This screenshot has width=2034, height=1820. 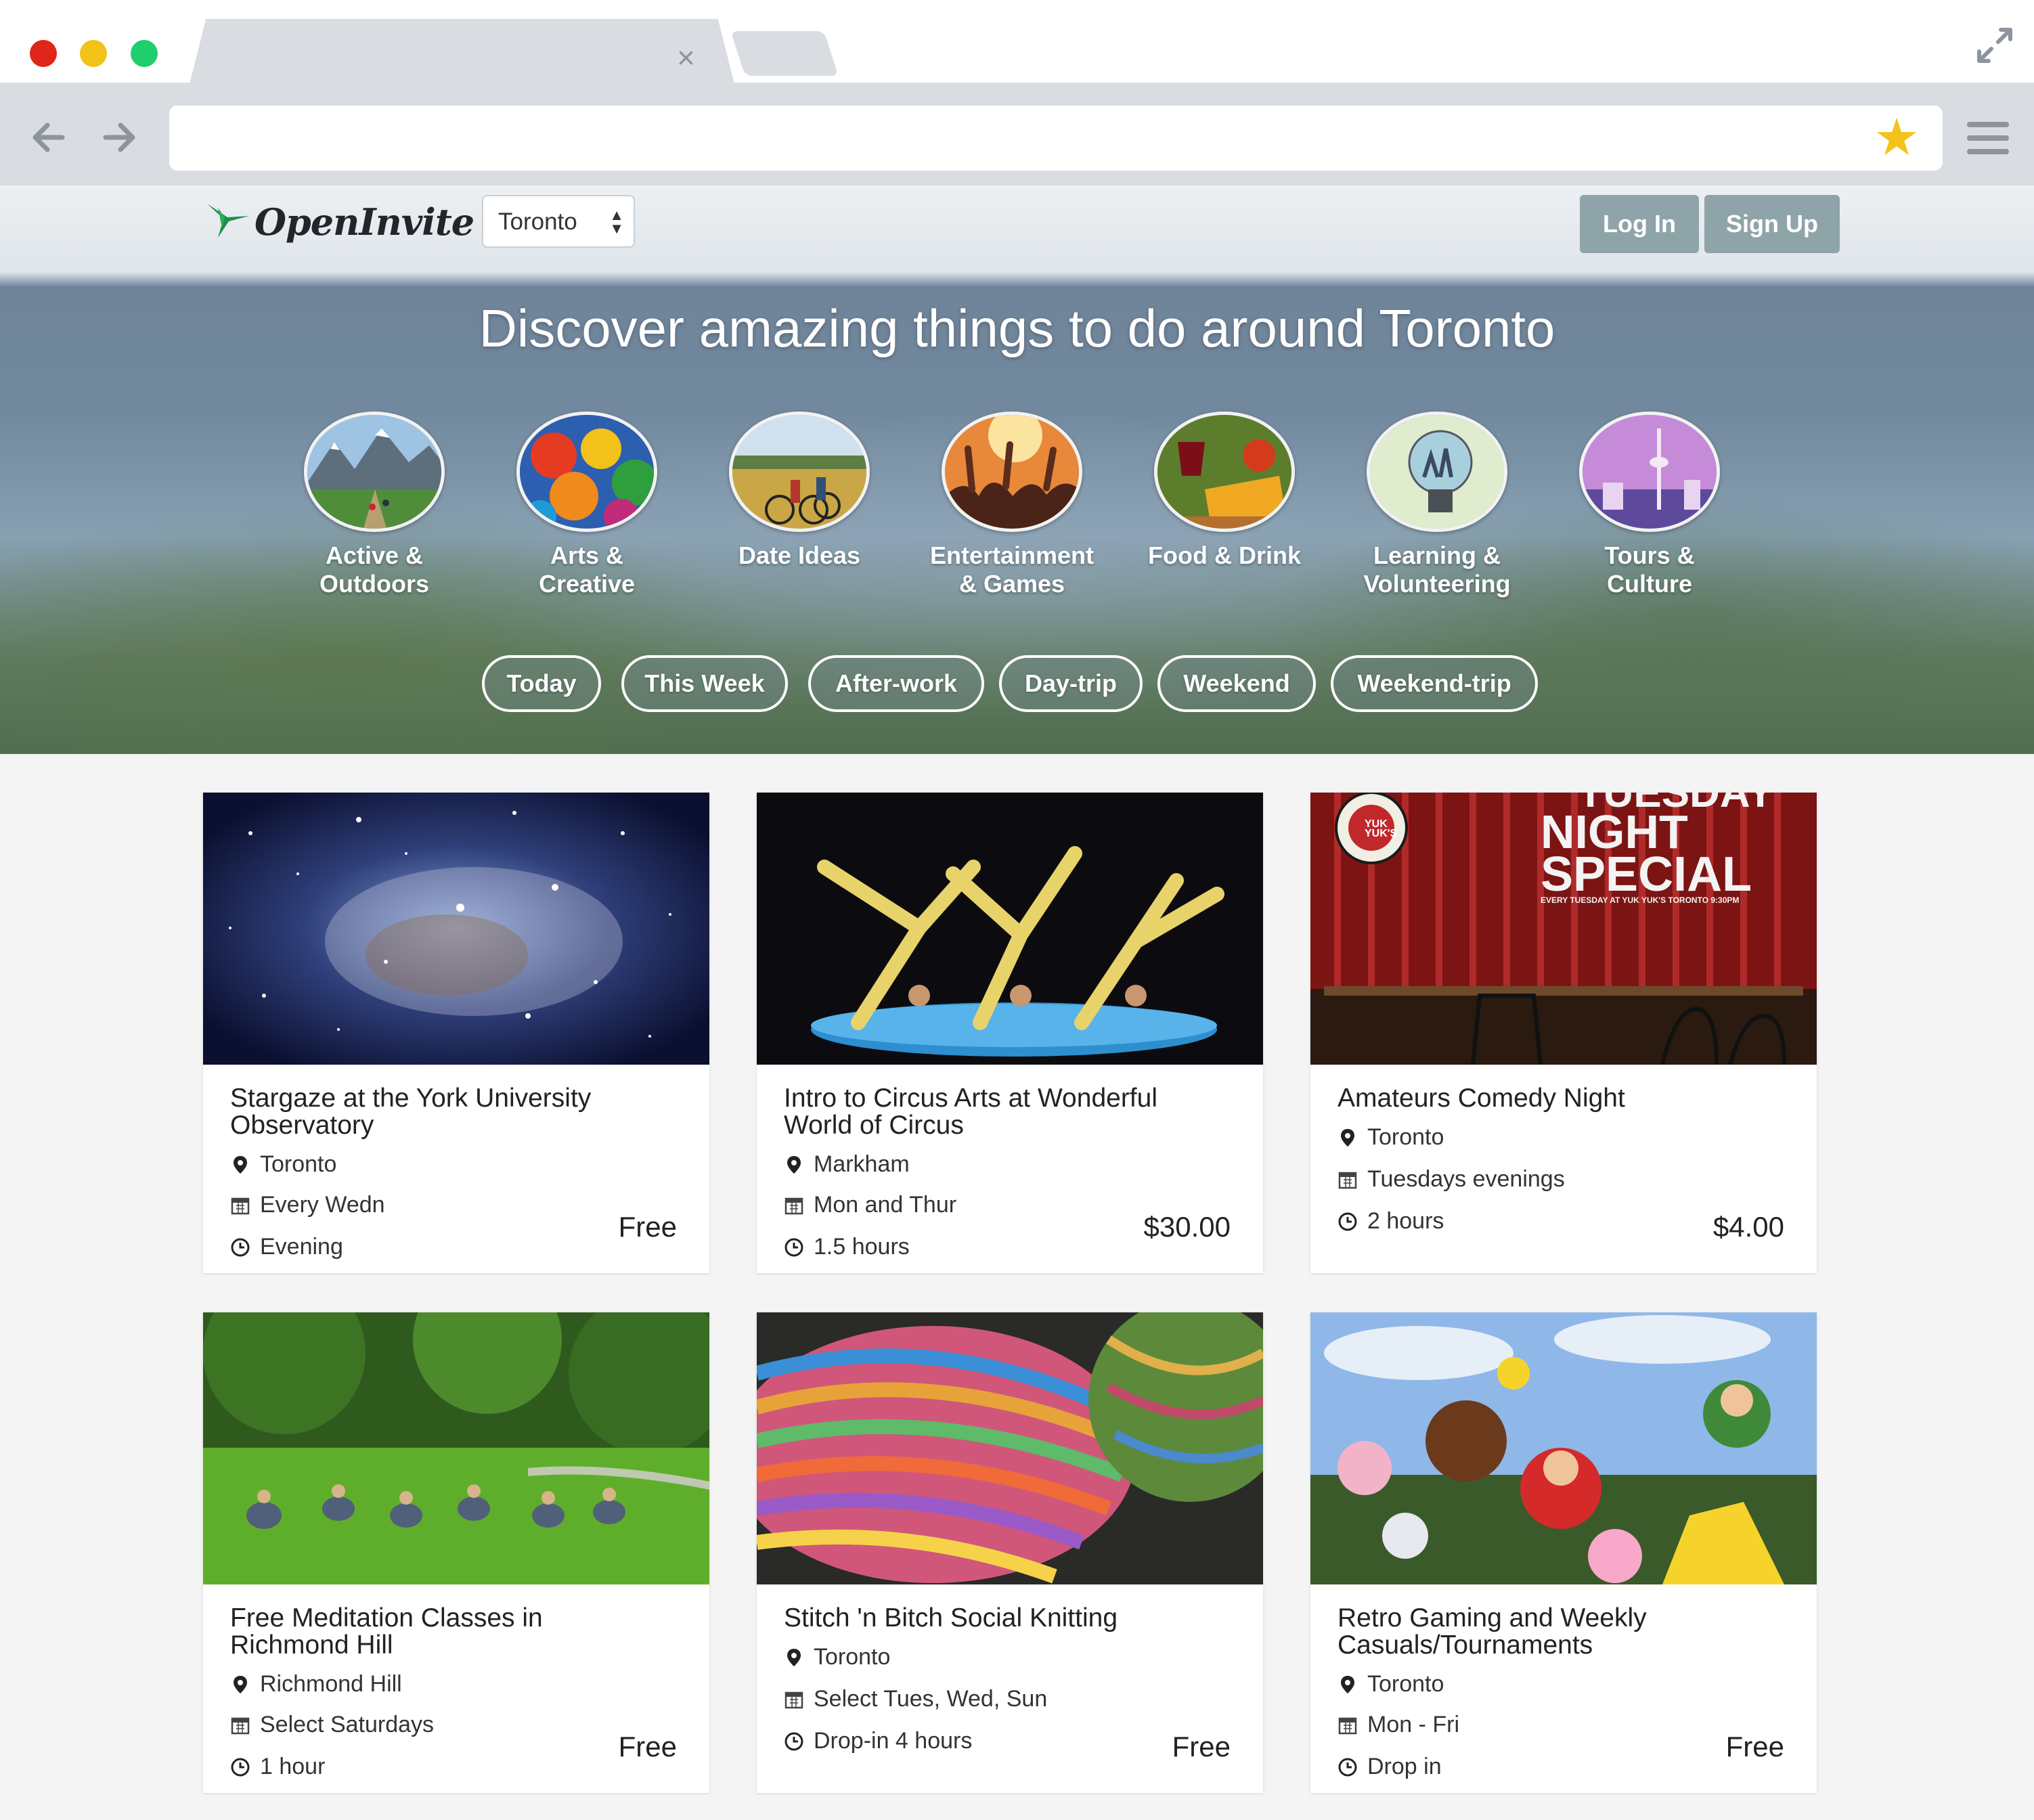 What do you see at coordinates (462, 51) in the screenshot?
I see `browser-tab` at bounding box center [462, 51].